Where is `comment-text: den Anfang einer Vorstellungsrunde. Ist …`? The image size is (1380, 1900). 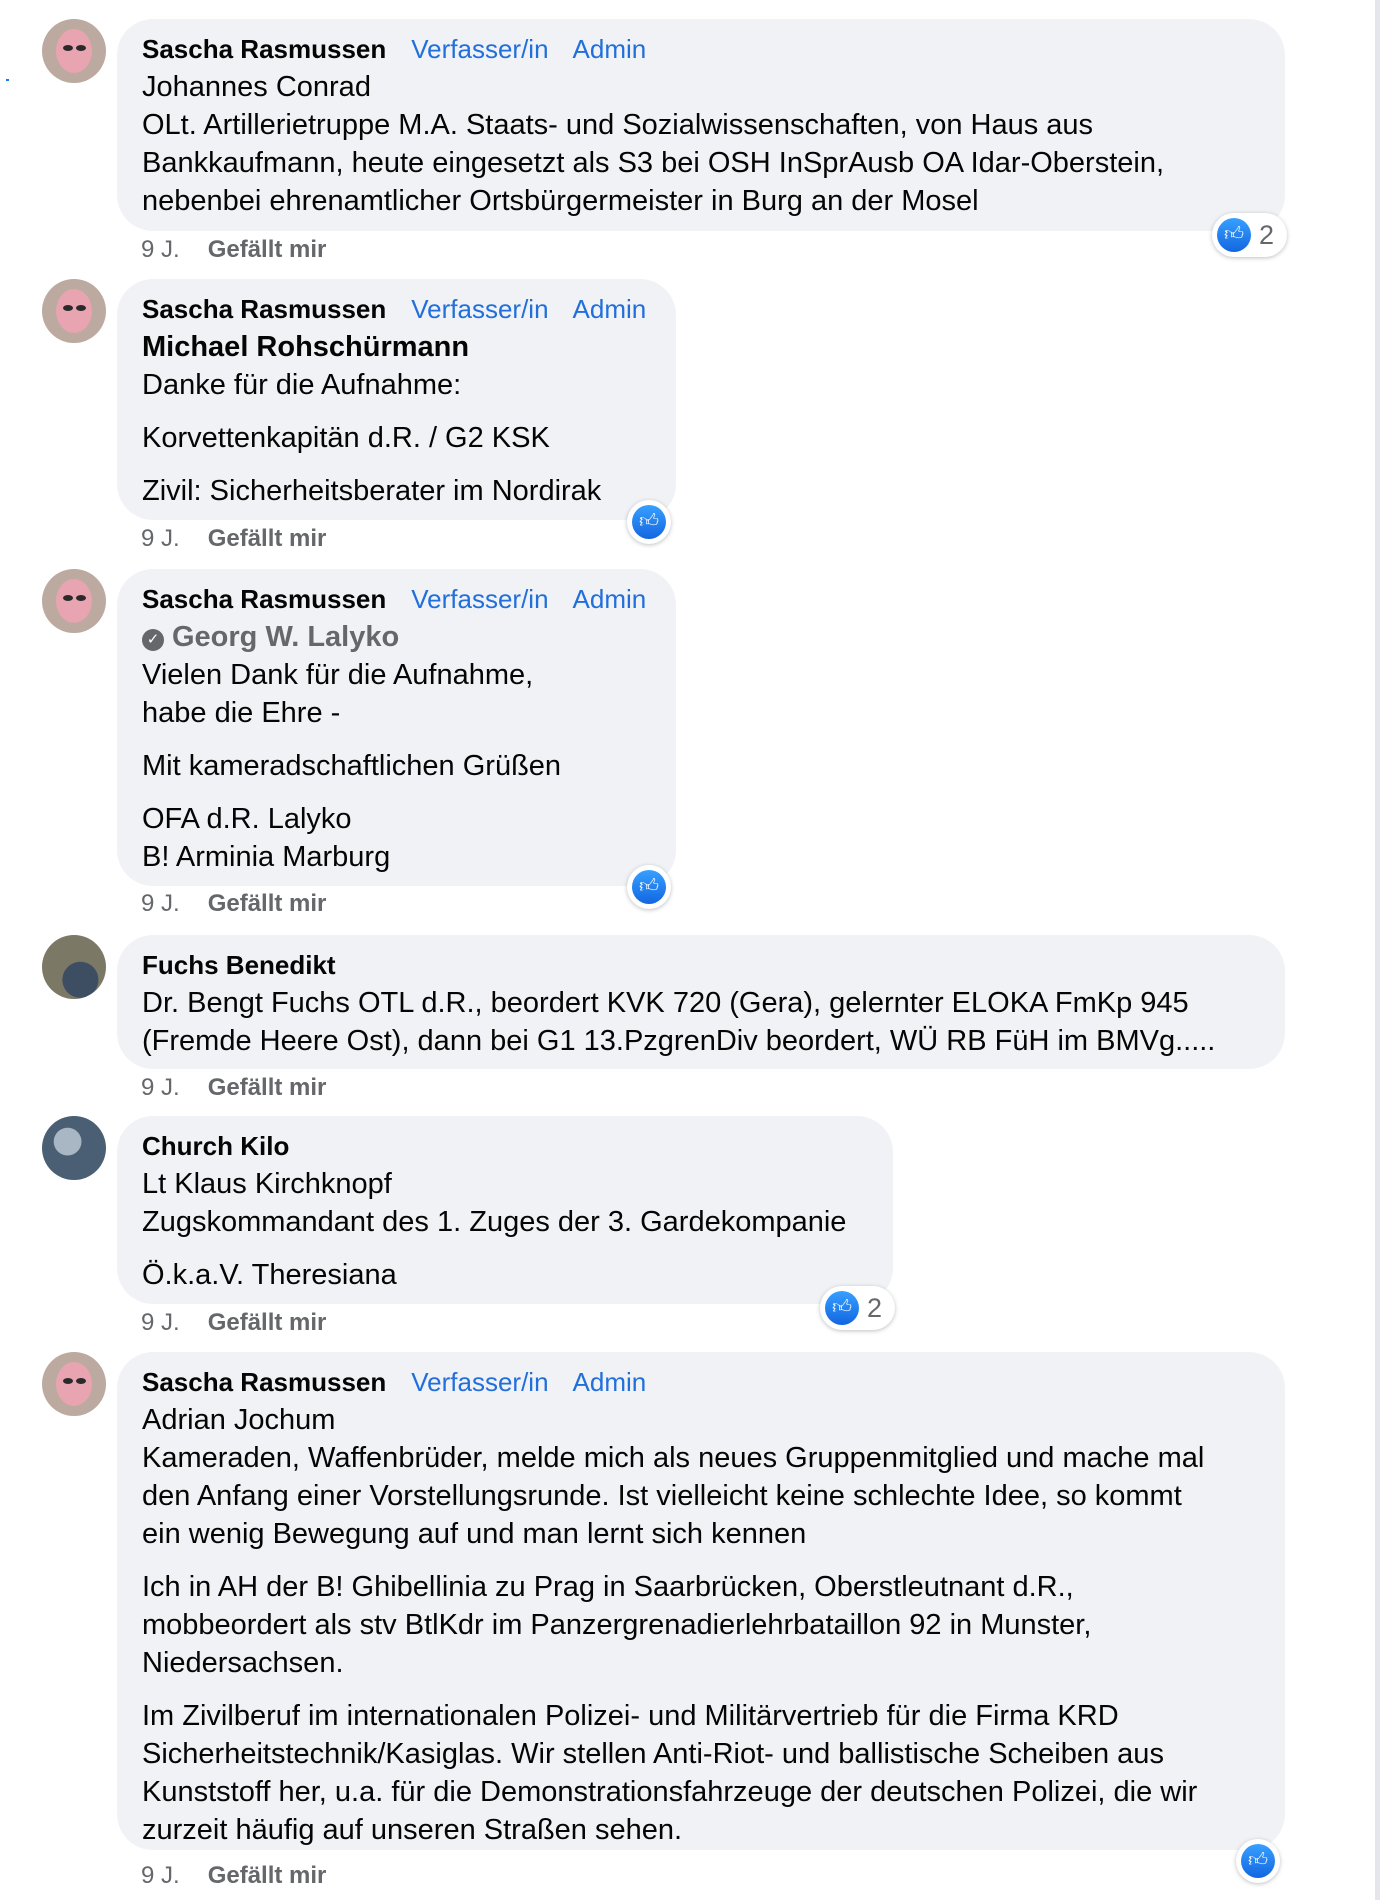
comment-text: den Anfang einer Vorstellungsrunde. Ist … is located at coordinates (662, 1496).